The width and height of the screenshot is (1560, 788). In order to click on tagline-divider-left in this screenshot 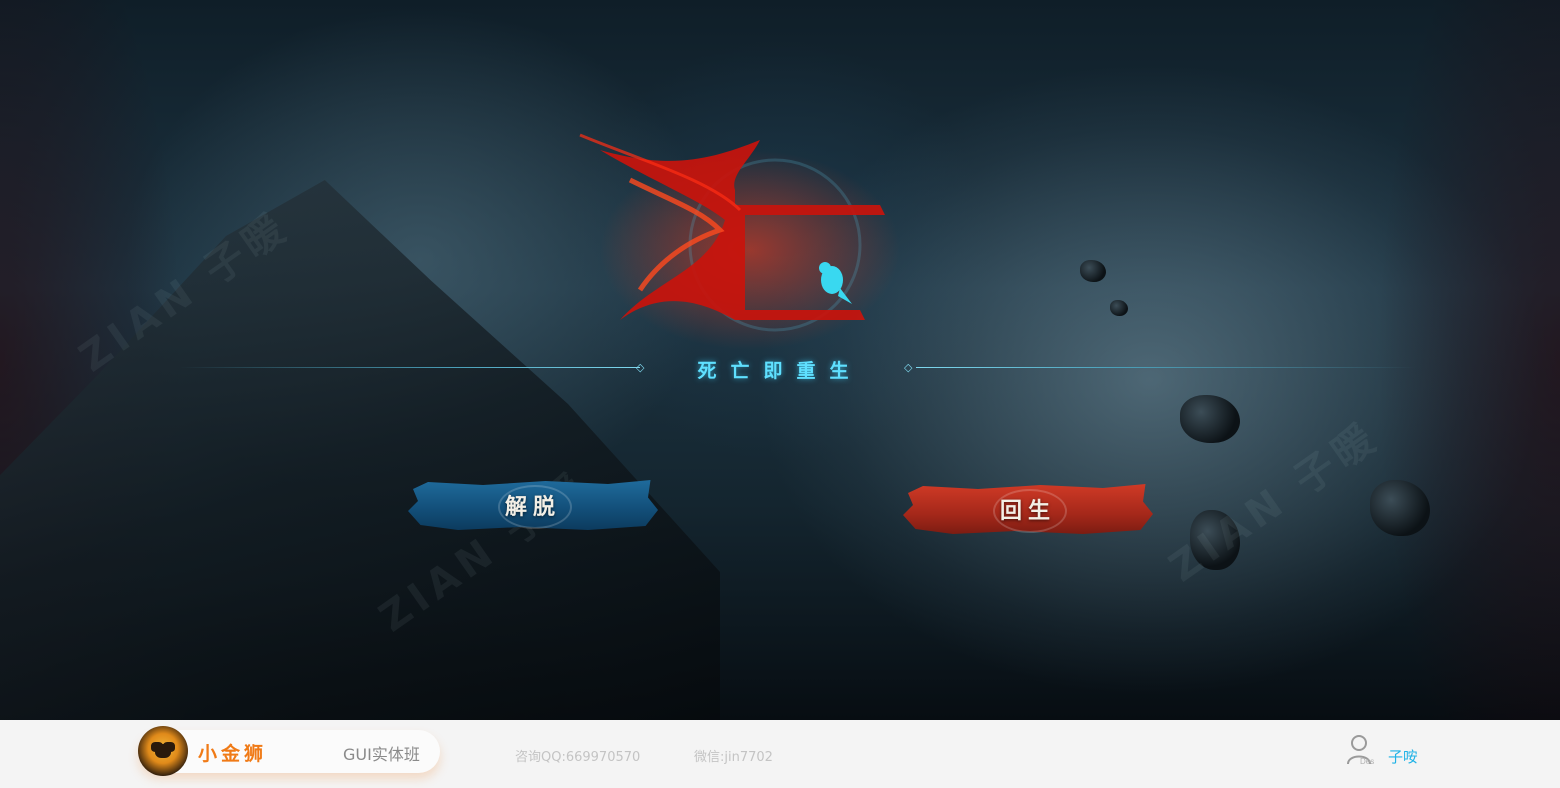, I will do `click(410, 367)`.